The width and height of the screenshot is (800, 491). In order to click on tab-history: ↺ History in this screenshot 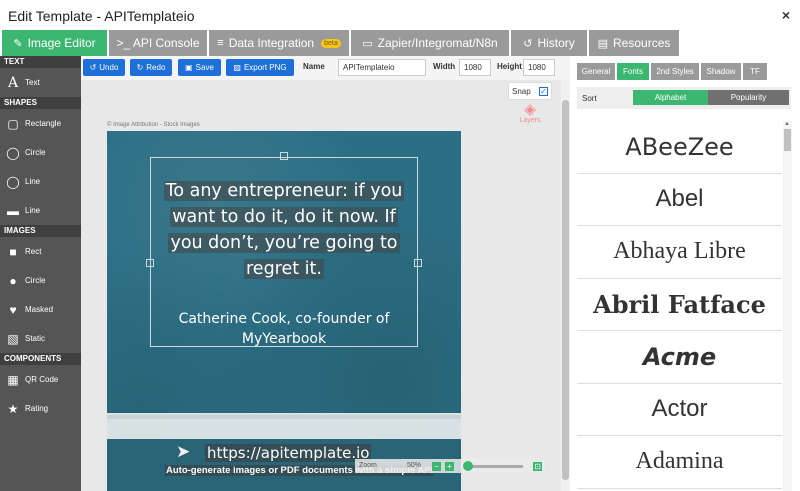, I will do `click(549, 43)`.